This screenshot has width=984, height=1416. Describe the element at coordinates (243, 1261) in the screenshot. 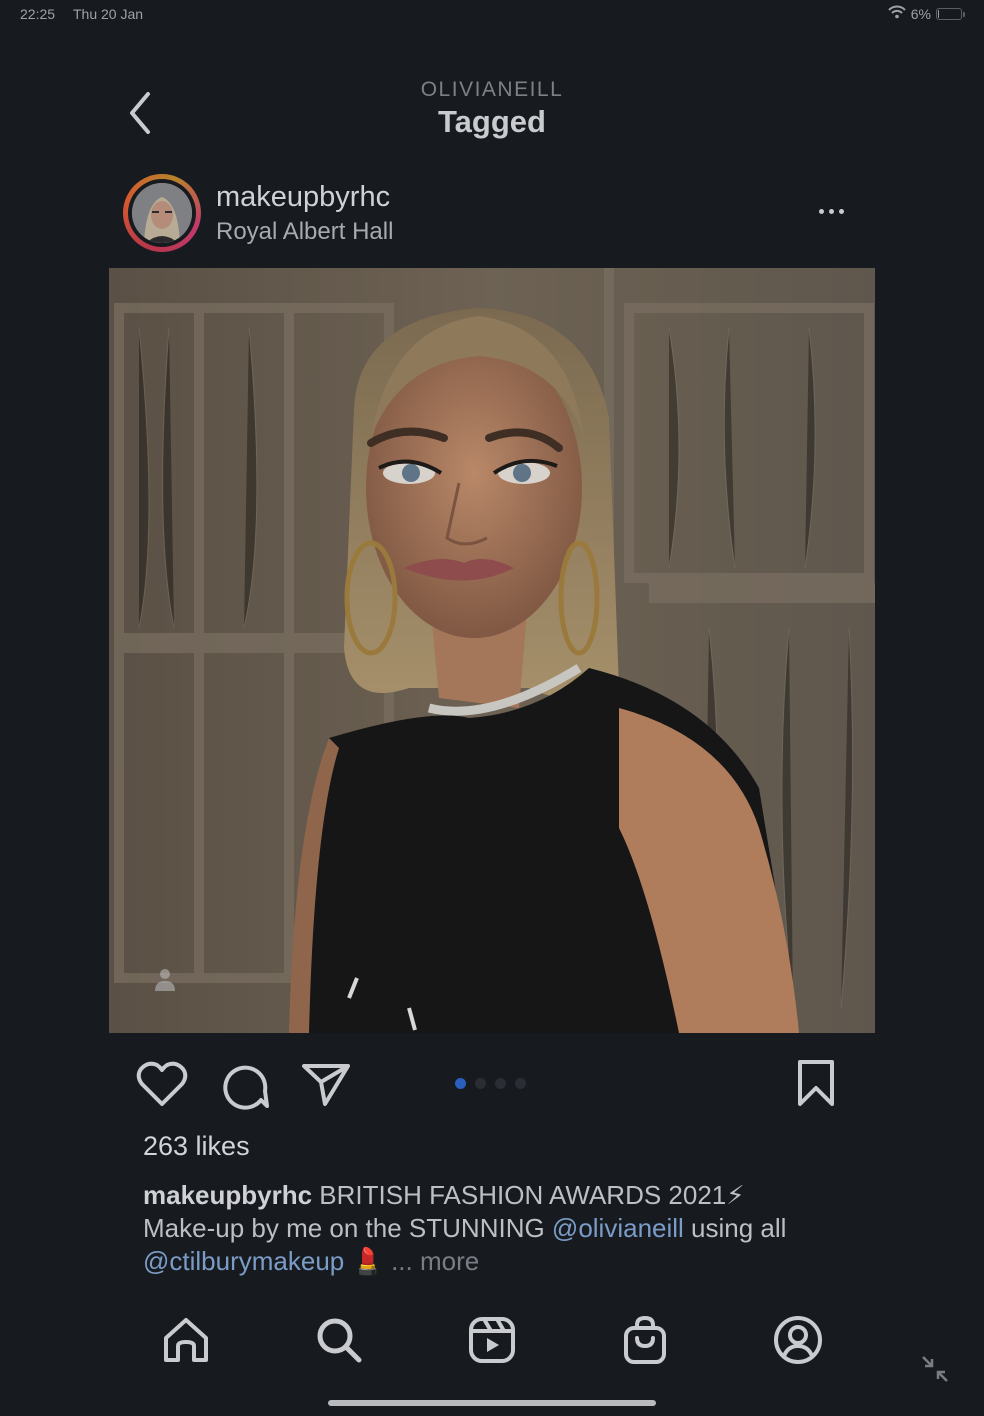

I see `mention-link: @ctilburymakeup` at that location.